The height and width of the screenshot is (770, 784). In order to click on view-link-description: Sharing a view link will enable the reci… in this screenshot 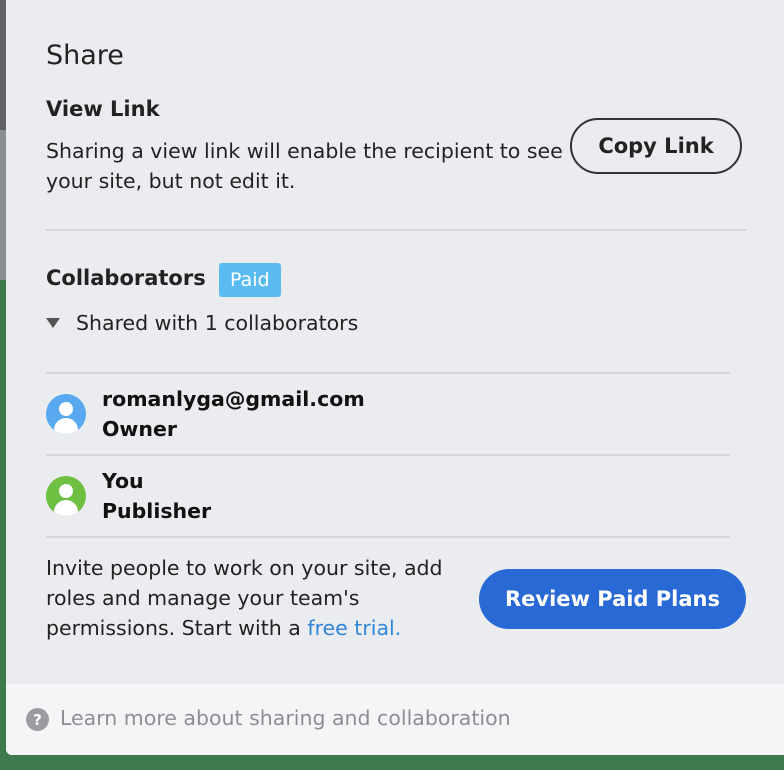, I will do `click(304, 166)`.